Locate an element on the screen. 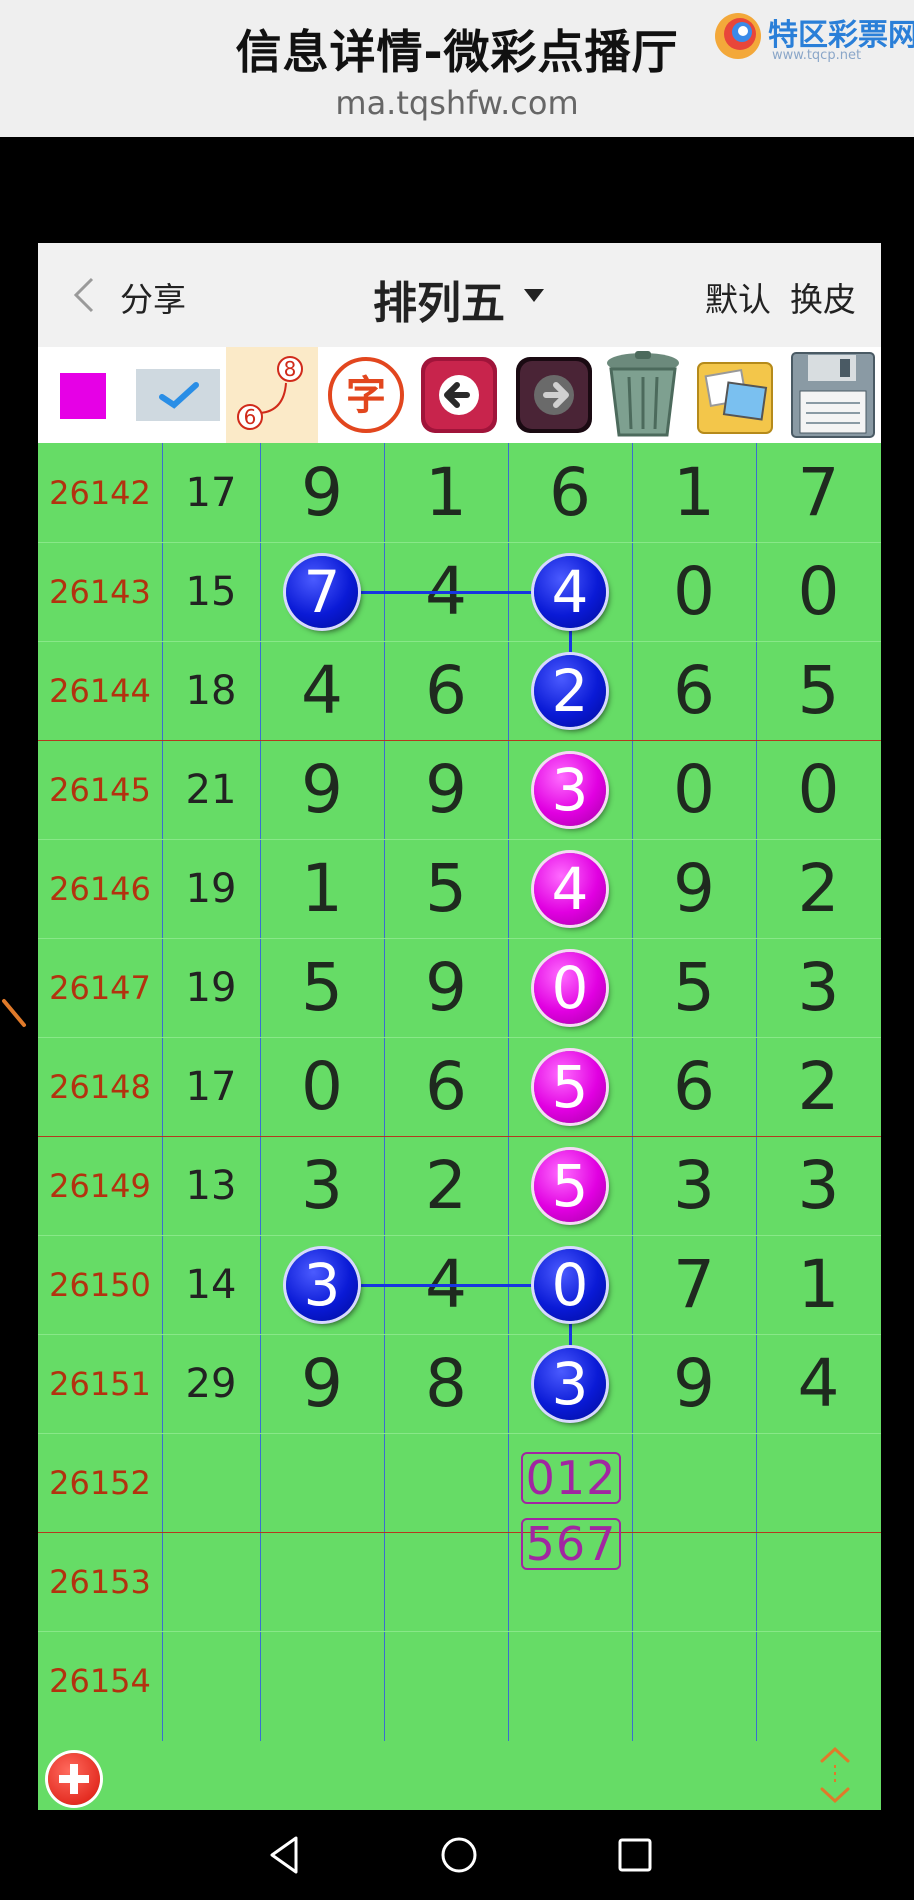 The height and width of the screenshot is (1900, 914). chevron-down-icon is located at coordinates (534, 295).